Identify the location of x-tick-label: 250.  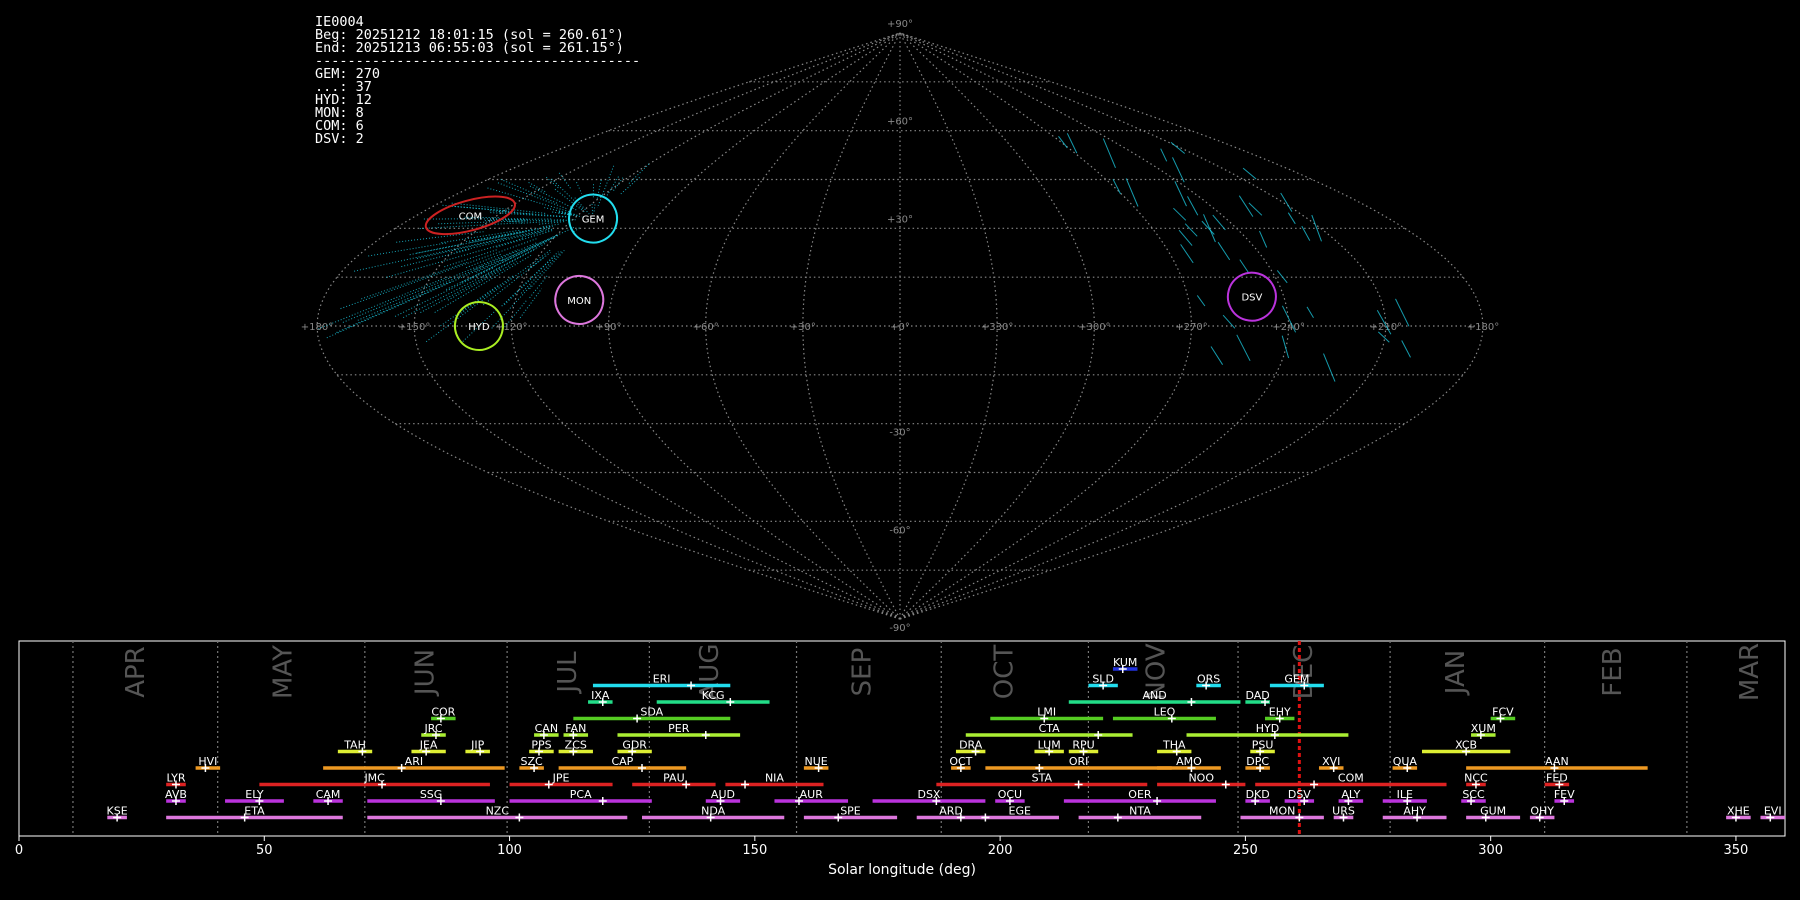
(1245, 850).